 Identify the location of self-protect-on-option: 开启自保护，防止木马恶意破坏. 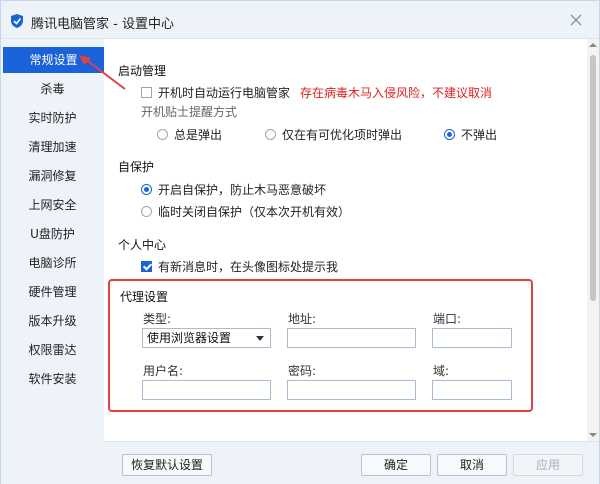
(233, 189).